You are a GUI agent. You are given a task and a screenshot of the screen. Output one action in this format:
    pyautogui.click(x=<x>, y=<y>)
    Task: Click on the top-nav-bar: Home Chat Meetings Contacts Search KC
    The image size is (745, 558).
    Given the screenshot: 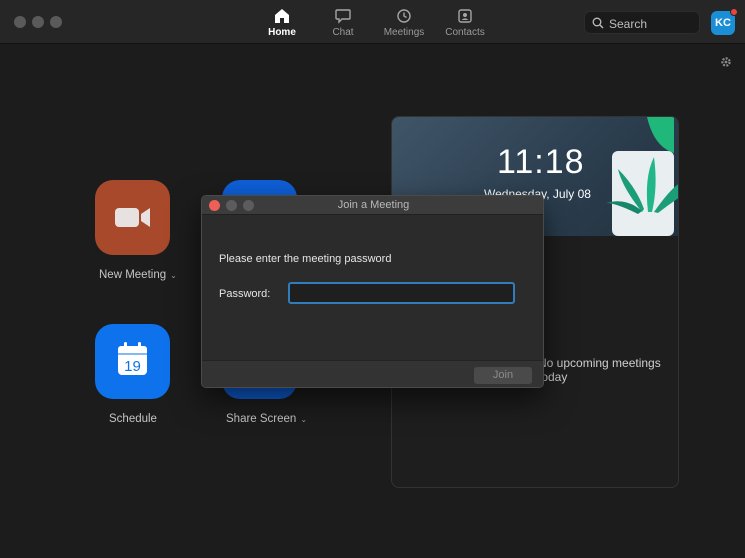 What is the action you would take?
    pyautogui.click(x=372, y=22)
    